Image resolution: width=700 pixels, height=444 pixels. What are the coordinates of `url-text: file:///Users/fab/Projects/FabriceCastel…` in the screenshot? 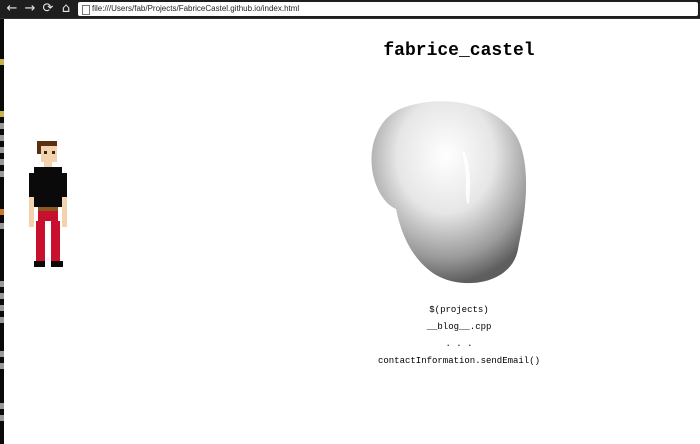 It's located at (195, 9).